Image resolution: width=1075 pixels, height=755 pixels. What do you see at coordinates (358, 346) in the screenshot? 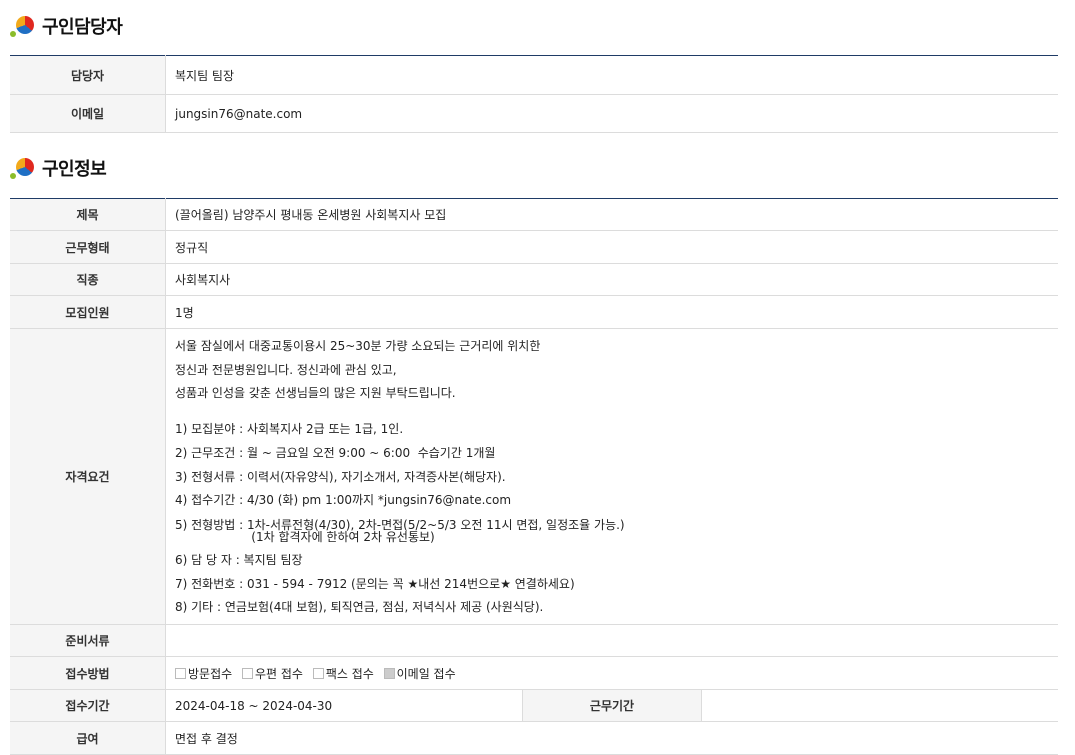
I see `qual-line: 서울 잠실에서 대중교통이용시 25~30분 가량 소요되는 근거리에 위치한` at bounding box center [358, 346].